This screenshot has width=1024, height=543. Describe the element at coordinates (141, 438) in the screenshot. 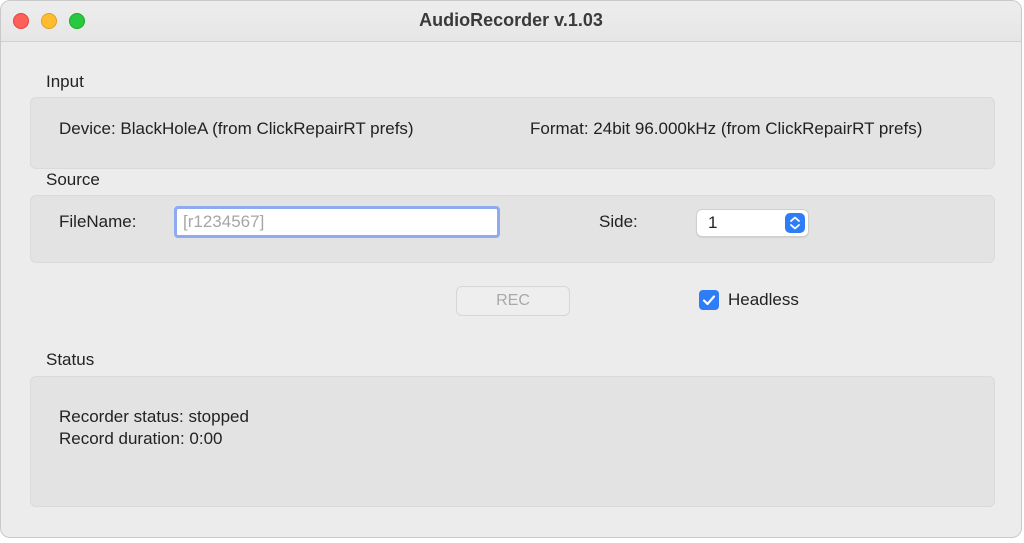

I see `record-duration-text: Record duration: 0:00` at that location.